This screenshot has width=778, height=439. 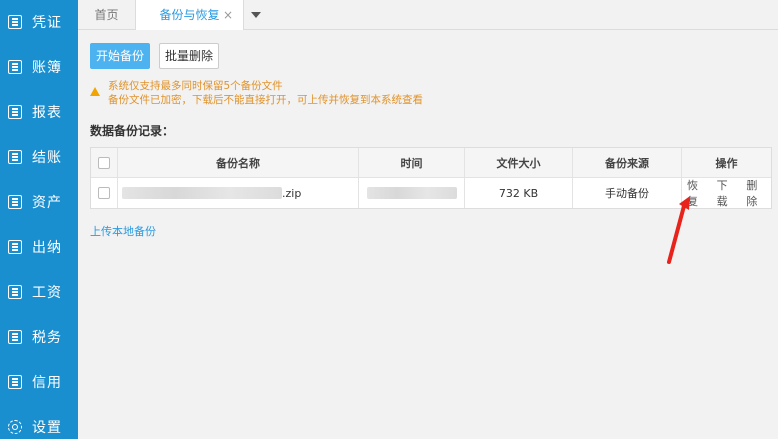 I want to click on upload-local-backup-link: 上传本地备份, so click(x=123, y=231).